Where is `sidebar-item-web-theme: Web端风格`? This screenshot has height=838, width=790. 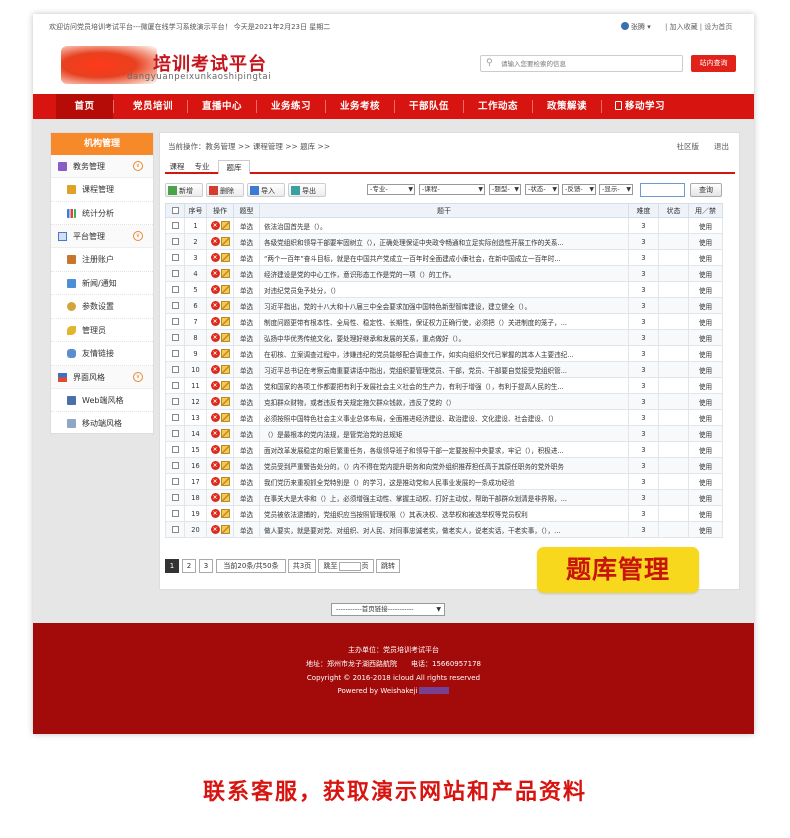
sidebar-item-web-theme: Web端风格 is located at coordinates (102, 400).